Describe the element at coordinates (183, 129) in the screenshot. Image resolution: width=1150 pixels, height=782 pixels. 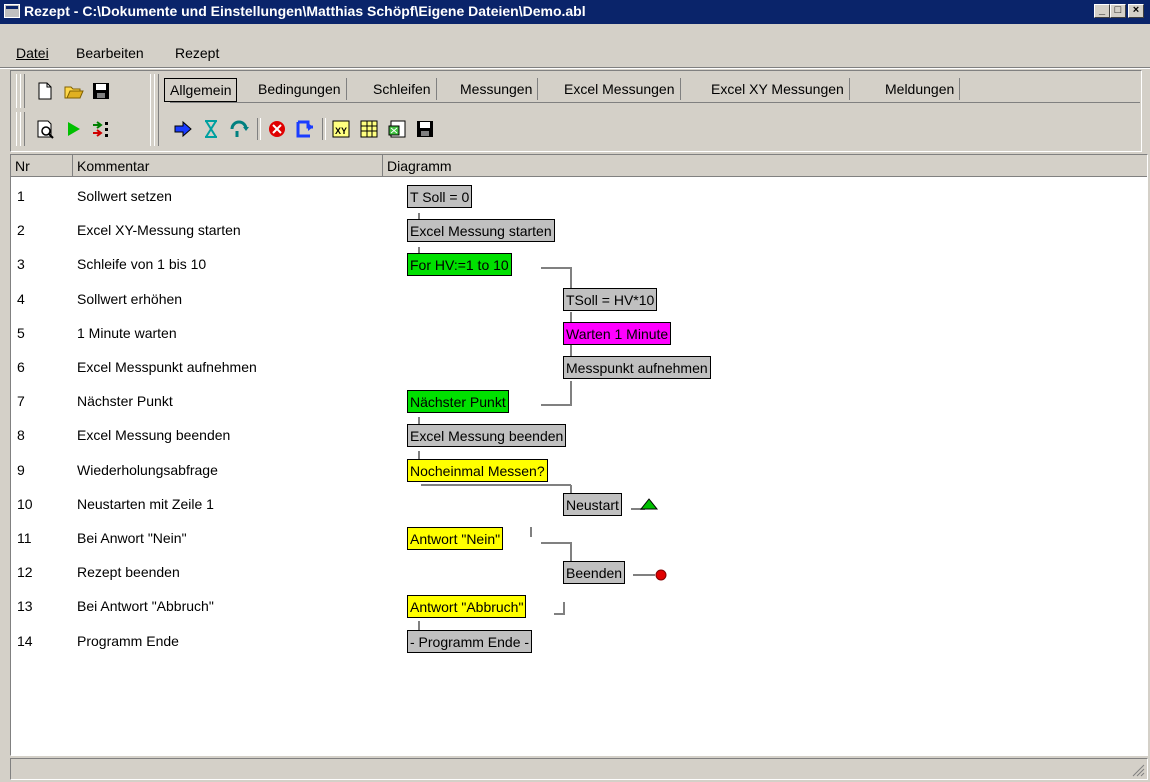
I see `arrow-right-icon` at that location.